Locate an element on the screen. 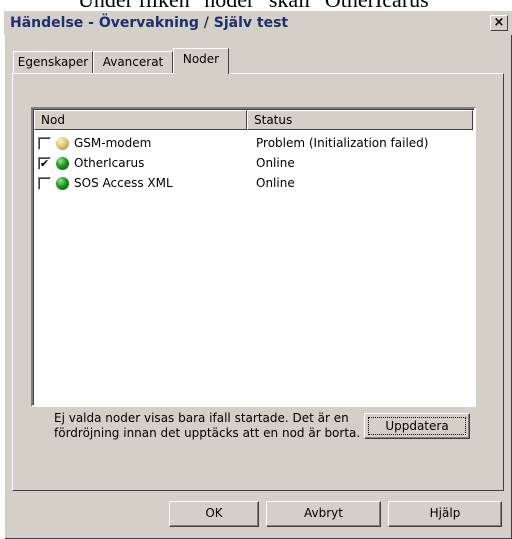 Image resolution: width=512 pixels, height=539 pixels. tab-egenskaper: Egenskaper is located at coordinates (53, 62).